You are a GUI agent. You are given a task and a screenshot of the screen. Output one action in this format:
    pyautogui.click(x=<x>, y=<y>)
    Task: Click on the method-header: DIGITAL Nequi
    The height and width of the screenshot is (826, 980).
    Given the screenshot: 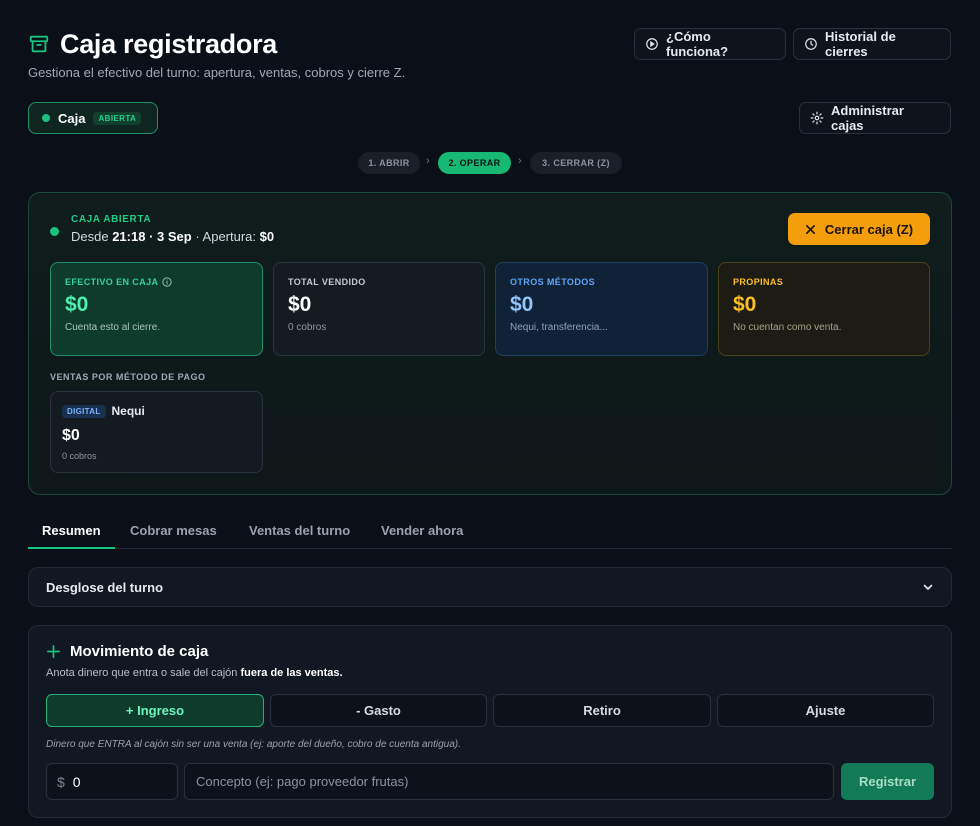 What is the action you would take?
    pyautogui.click(x=156, y=411)
    